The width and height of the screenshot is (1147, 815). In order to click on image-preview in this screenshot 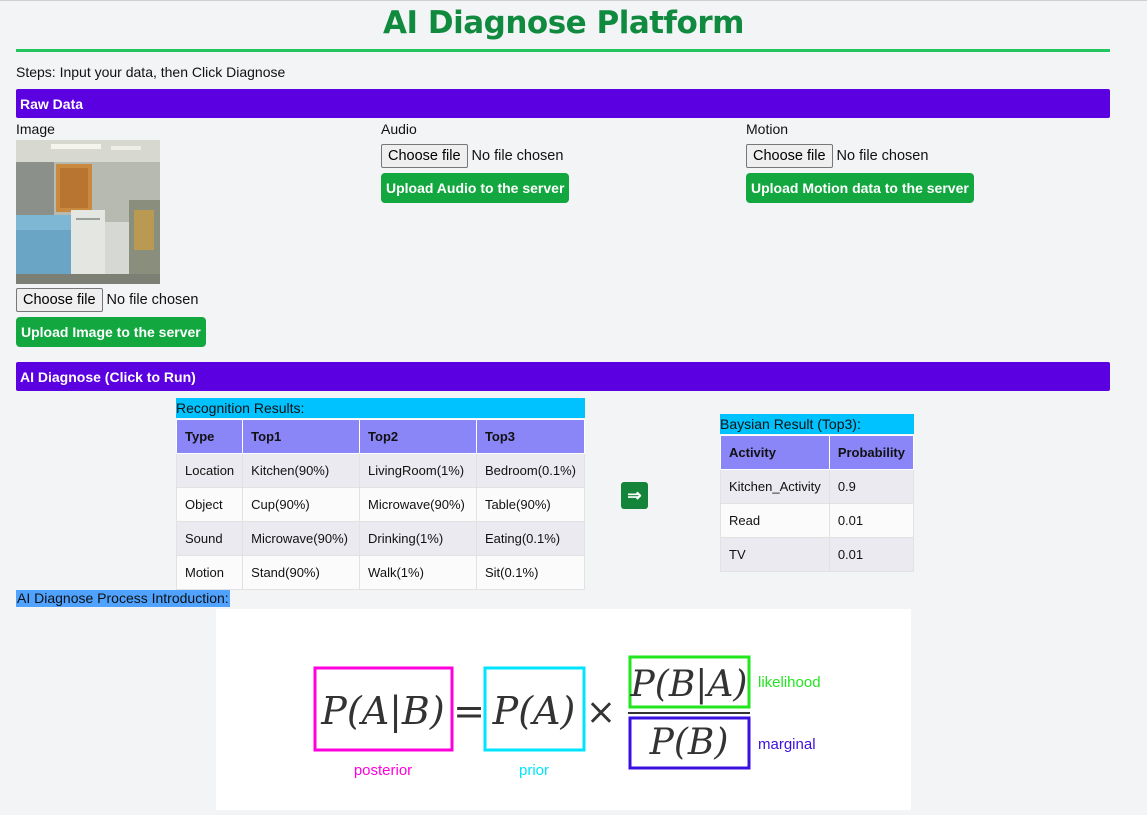, I will do `click(88, 212)`.